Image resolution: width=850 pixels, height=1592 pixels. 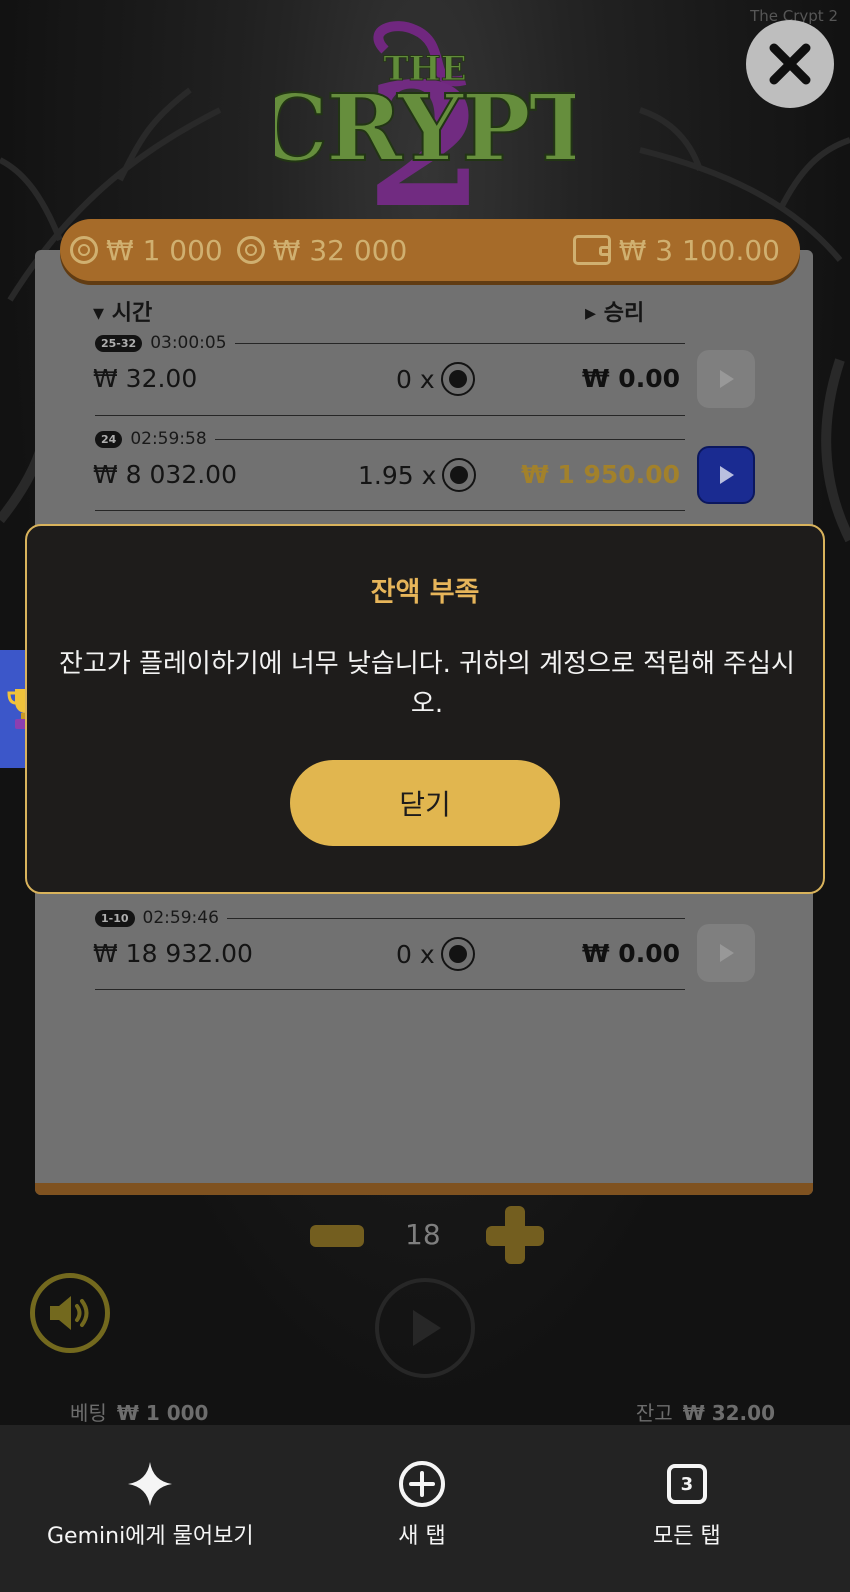 I want to click on sparkle-icon, so click(x=150, y=1484).